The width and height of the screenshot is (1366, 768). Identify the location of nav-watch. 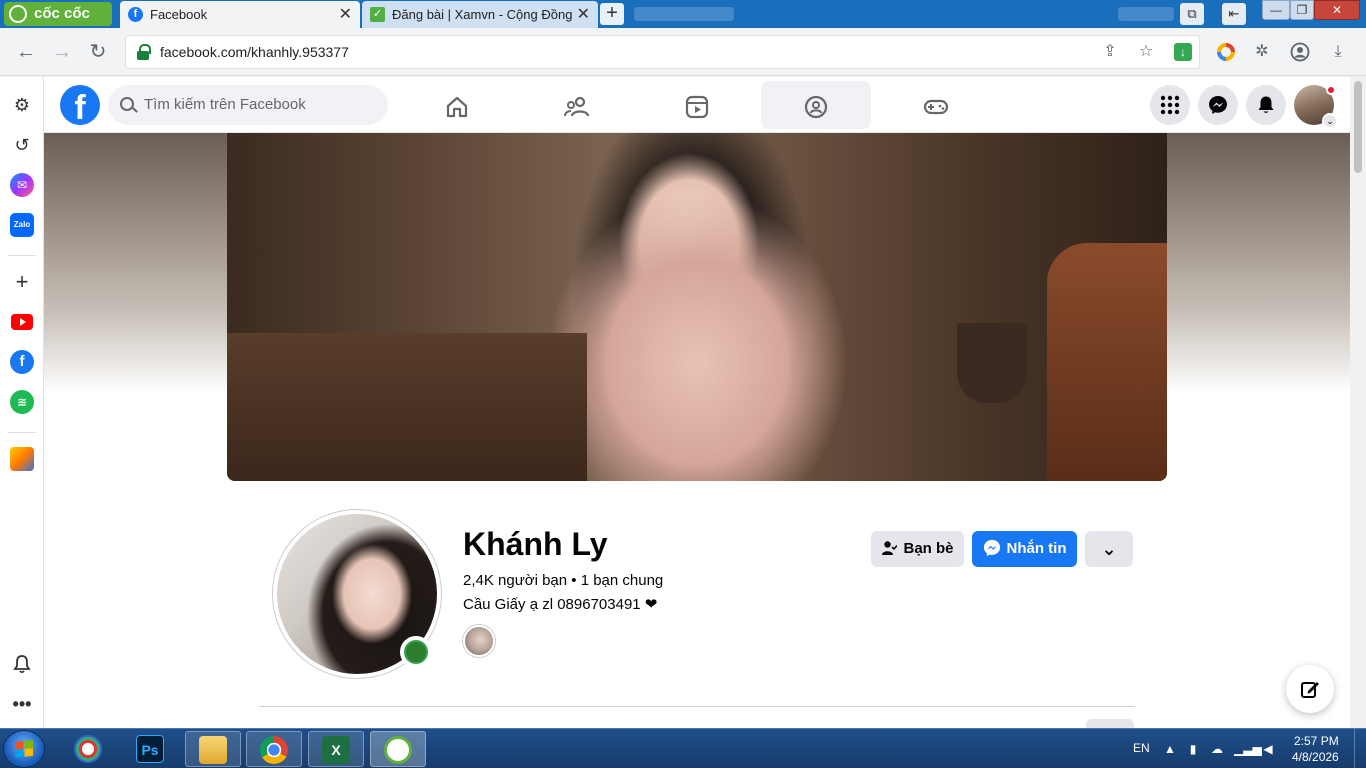
(697, 105).